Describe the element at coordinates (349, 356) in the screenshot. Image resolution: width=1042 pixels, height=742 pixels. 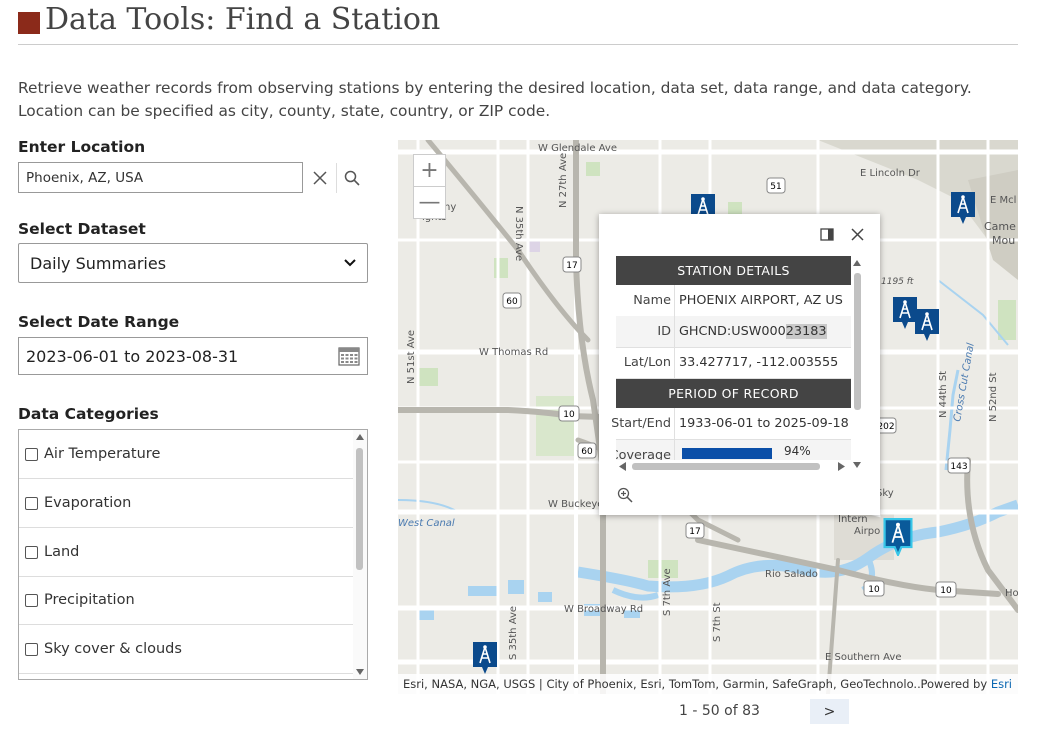
I see `calendar-icon` at that location.